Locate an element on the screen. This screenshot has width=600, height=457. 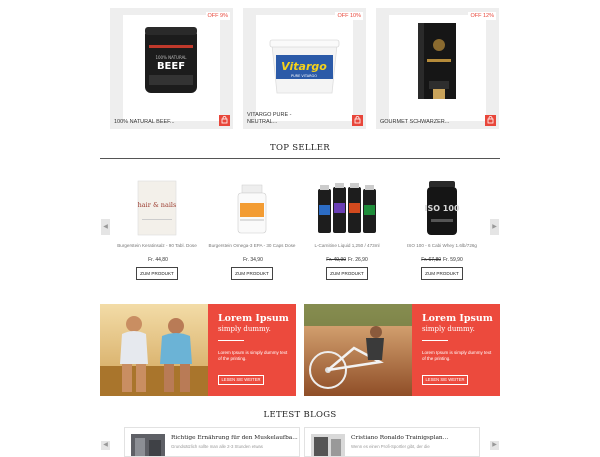
discount-badge: OFF 12% is located at coordinates (482, 16).